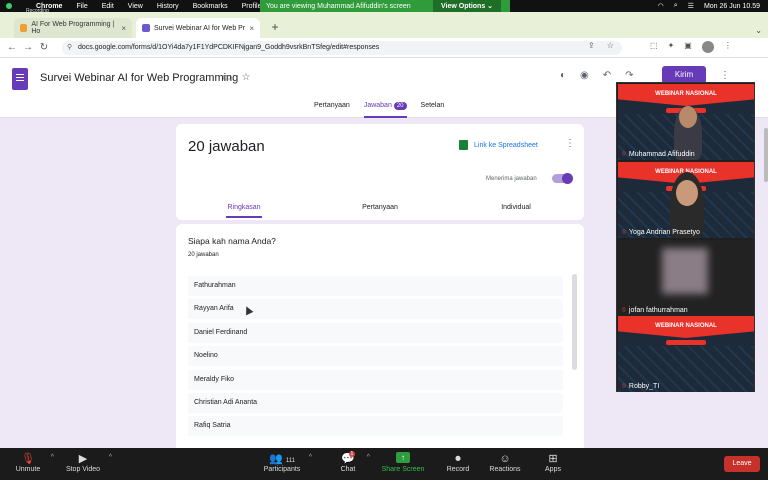 Image resolution: width=768 pixels, height=480 pixels. I want to click on share-icon: ⇪, so click(591, 45).